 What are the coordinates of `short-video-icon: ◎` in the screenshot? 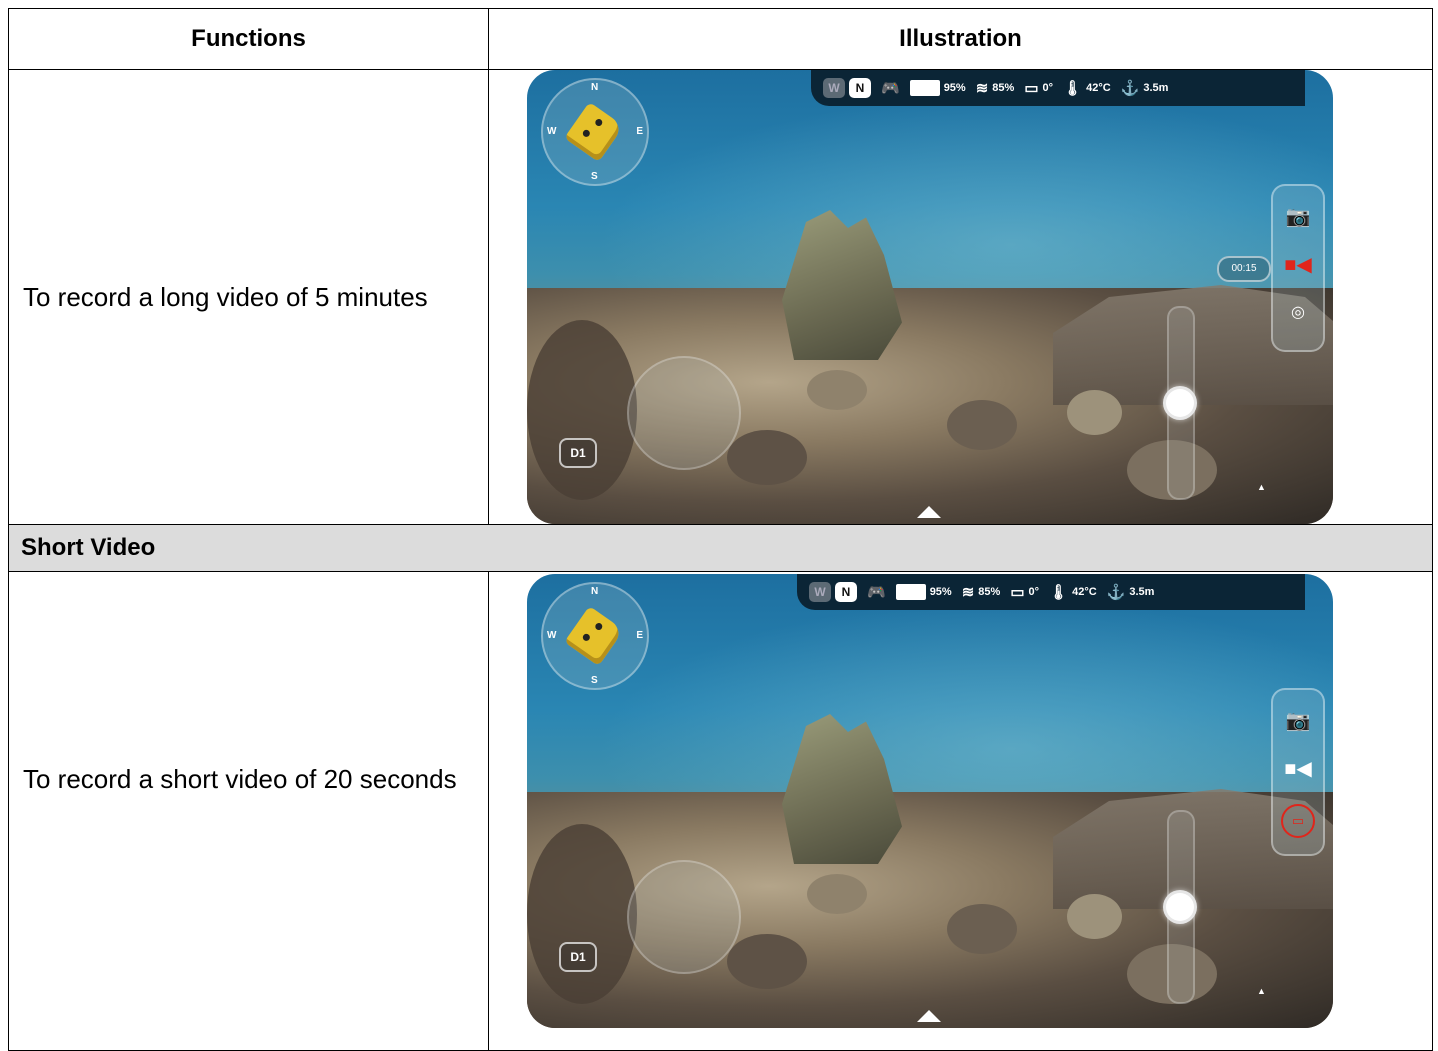 It's located at (1298, 312).